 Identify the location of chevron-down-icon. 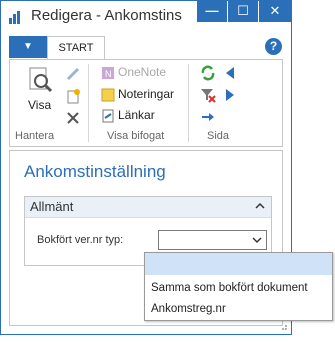
(257, 240).